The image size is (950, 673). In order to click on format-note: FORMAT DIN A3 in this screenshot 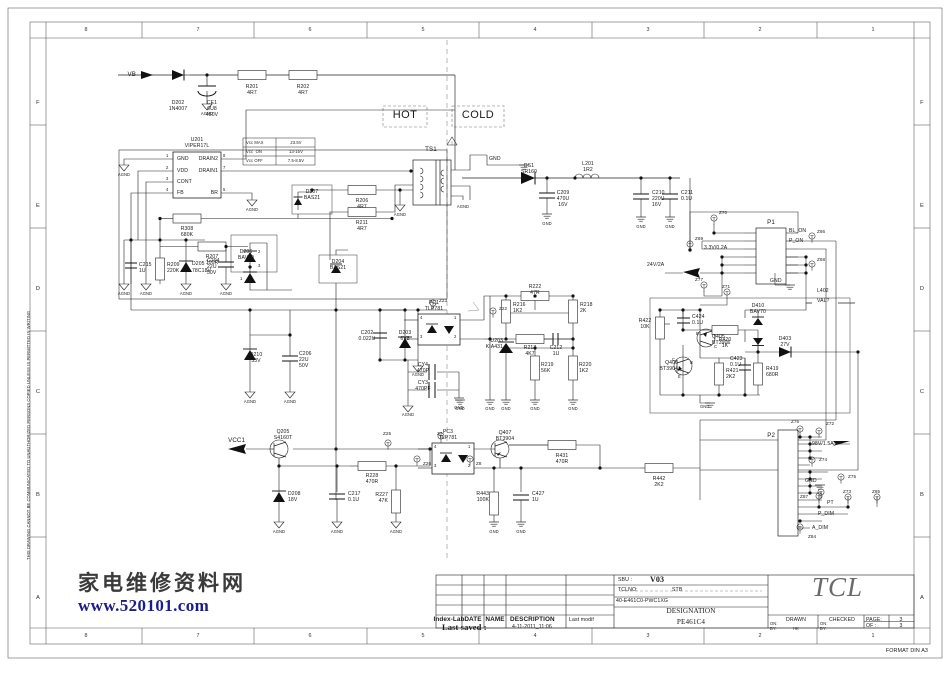, I will do `click(906, 651)`.